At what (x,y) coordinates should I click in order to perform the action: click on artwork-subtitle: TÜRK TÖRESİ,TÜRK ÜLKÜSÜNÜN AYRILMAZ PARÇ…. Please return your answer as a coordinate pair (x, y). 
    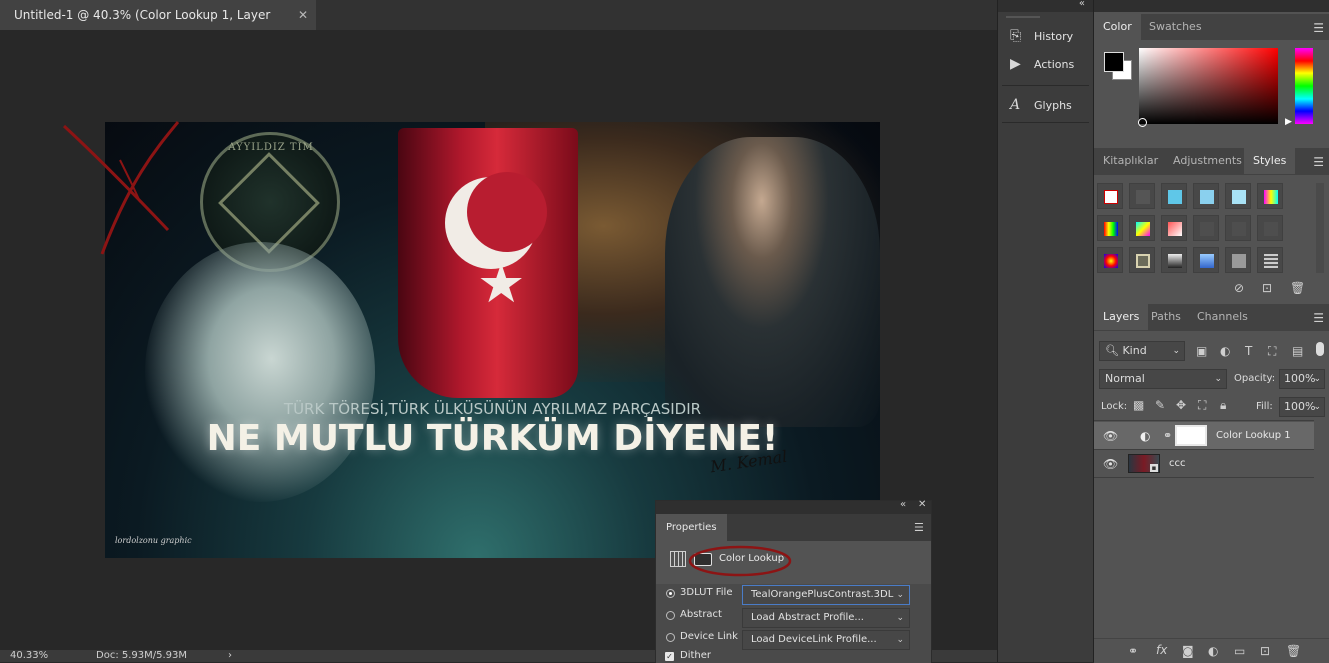
    Looking at the image, I should click on (492, 409).